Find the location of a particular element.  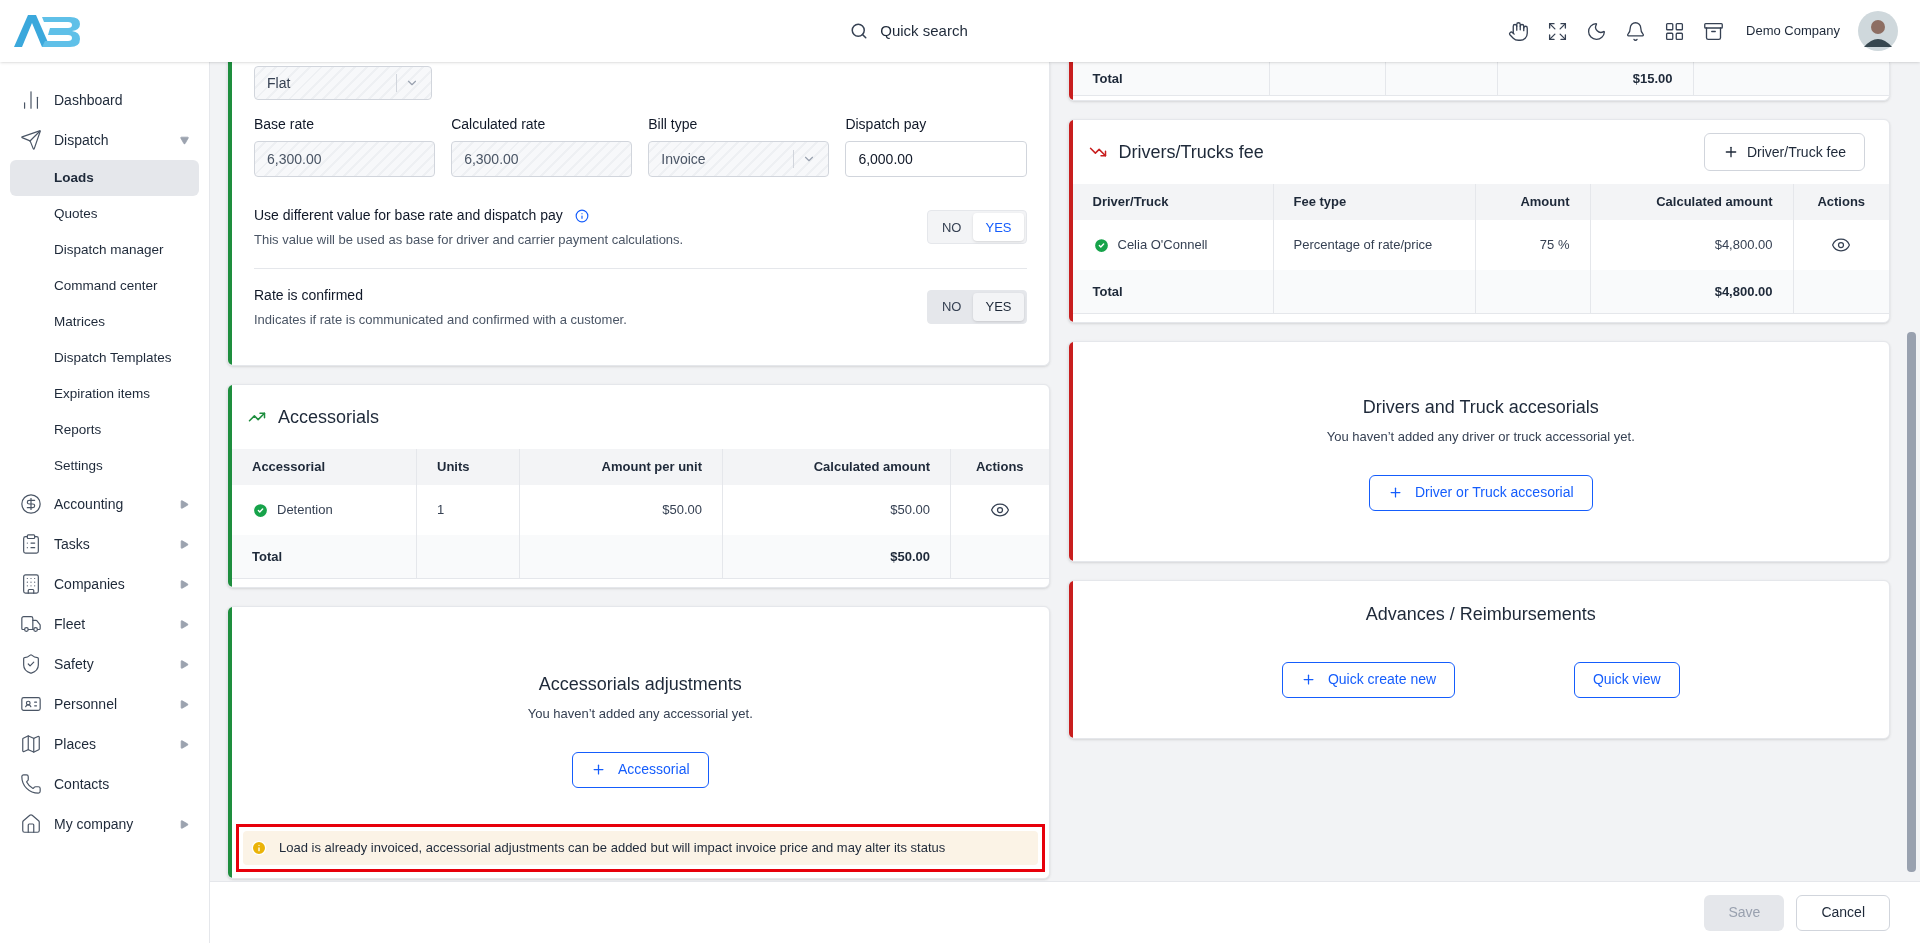

phone-icon is located at coordinates (31, 784).